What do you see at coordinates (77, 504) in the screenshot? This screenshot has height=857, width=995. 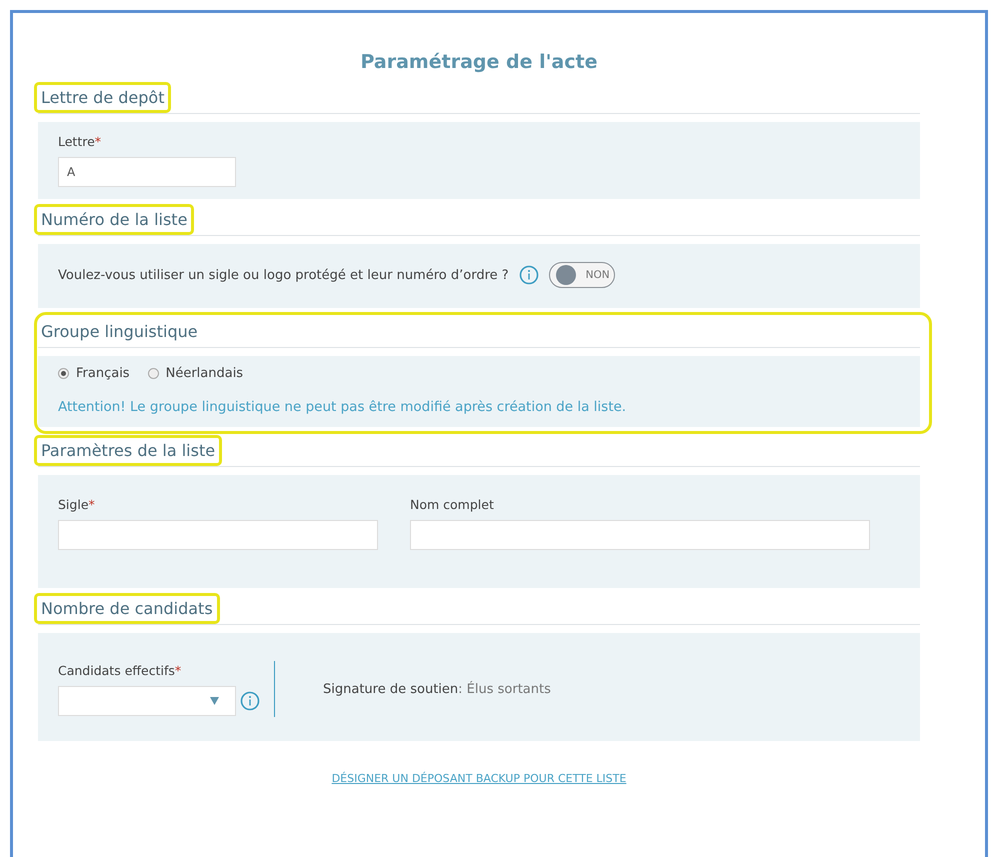 I see `field-label: Sigle*` at bounding box center [77, 504].